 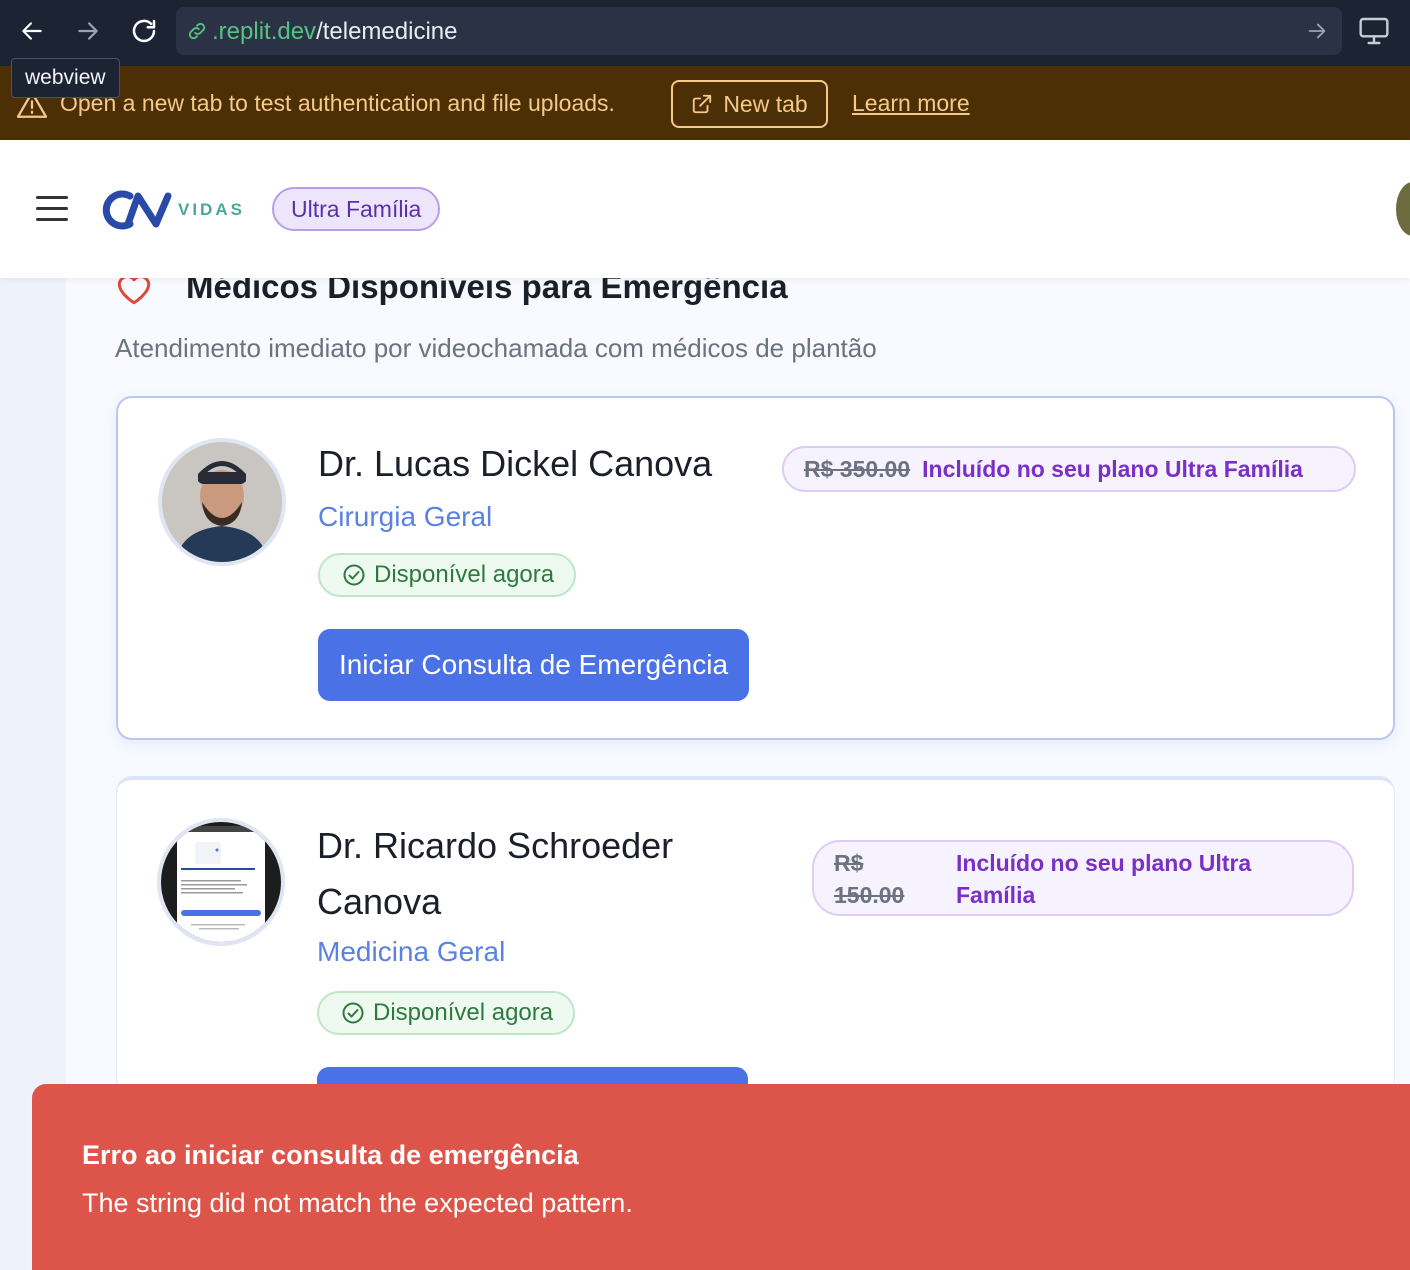 I want to click on plan-badge: Ultra Família, so click(x=356, y=209).